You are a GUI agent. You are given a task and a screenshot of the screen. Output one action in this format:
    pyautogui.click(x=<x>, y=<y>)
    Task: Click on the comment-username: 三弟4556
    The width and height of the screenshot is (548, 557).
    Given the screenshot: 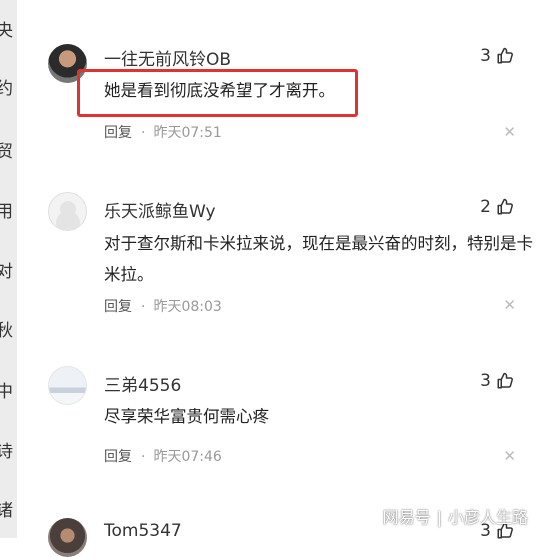 What is the action you would take?
    pyautogui.click(x=142, y=383)
    